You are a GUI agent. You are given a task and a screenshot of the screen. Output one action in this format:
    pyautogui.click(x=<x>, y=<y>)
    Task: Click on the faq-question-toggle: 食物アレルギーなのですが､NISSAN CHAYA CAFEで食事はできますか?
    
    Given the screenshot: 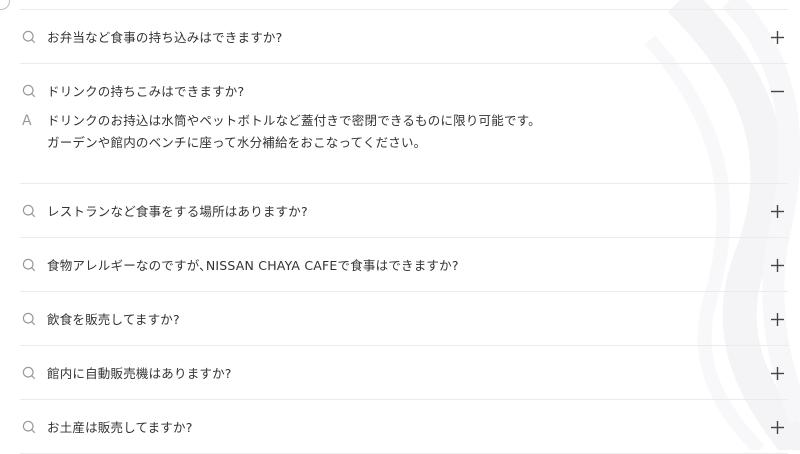 What is the action you would take?
    pyautogui.click(x=404, y=264)
    